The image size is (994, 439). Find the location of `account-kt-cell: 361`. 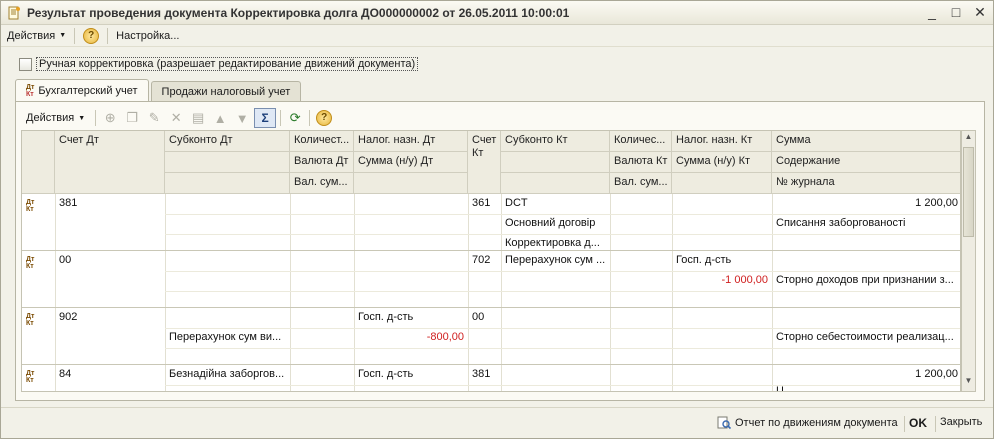

account-kt-cell: 361 is located at coordinates (484, 203).